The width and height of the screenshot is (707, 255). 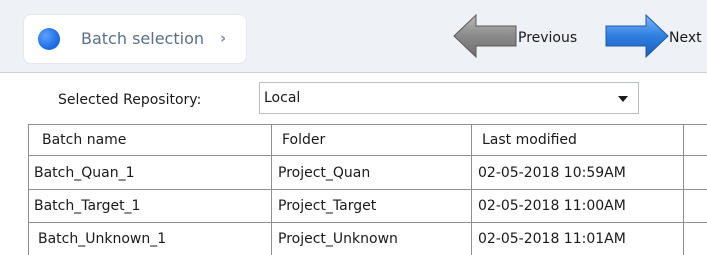 I want to click on folder-cell: Project_Quan, so click(x=324, y=173).